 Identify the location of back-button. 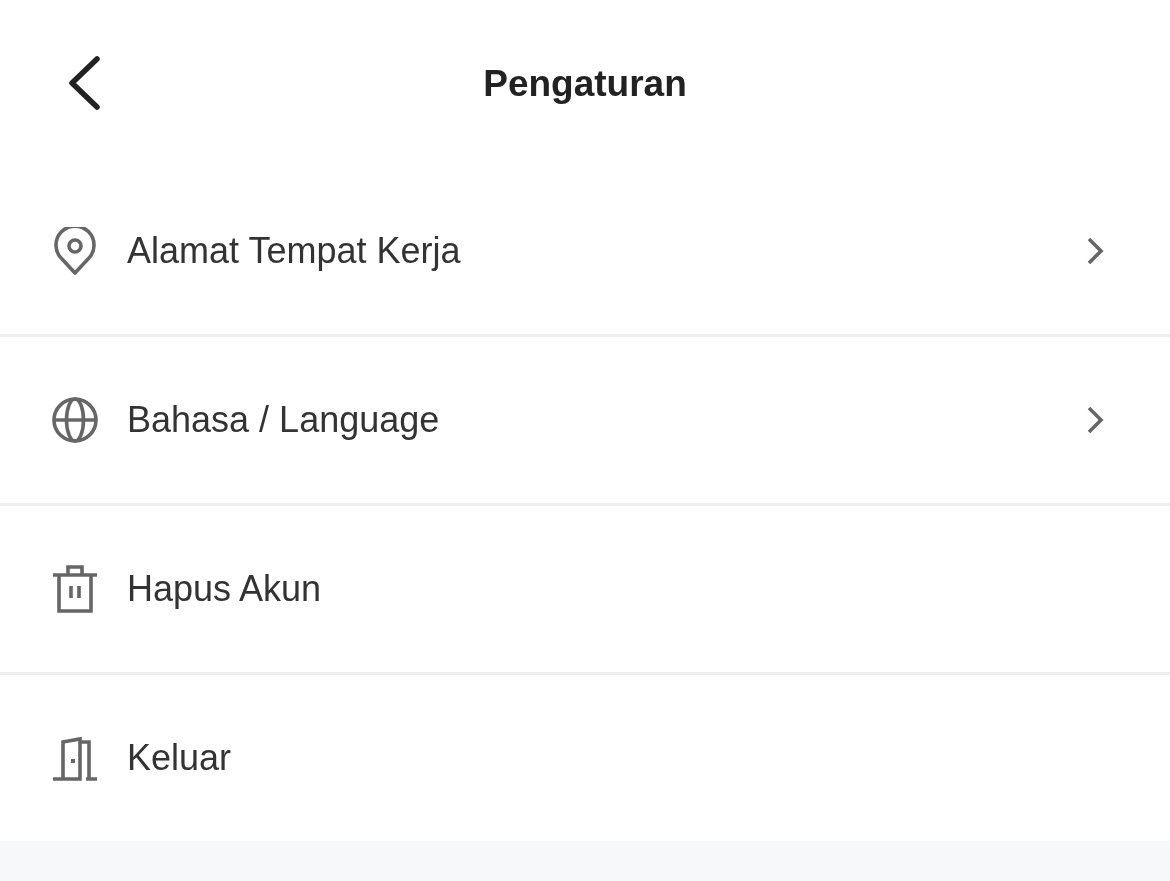
(84, 83).